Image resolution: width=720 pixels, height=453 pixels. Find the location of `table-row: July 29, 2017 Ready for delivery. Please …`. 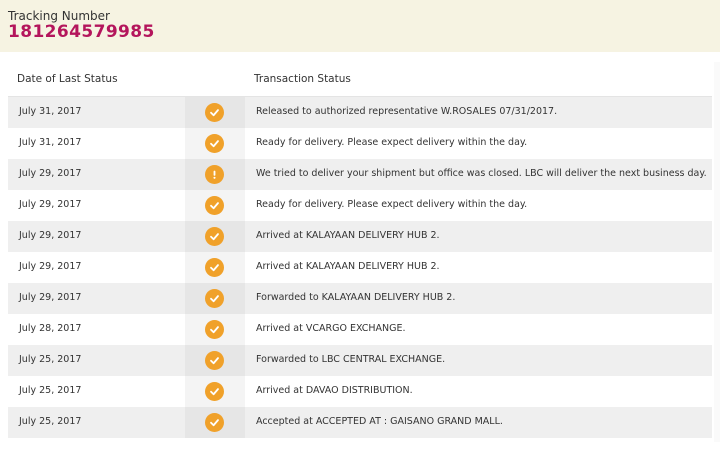

table-row: July 29, 2017 Ready for delivery. Please … is located at coordinates (360, 205).